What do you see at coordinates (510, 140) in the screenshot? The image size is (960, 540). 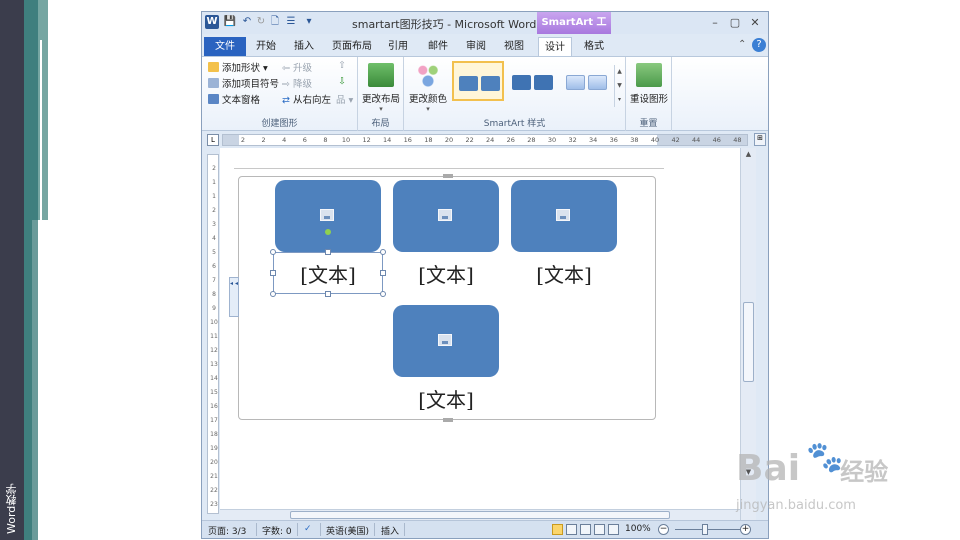 I see `ruler-tick-label: 26` at bounding box center [510, 140].